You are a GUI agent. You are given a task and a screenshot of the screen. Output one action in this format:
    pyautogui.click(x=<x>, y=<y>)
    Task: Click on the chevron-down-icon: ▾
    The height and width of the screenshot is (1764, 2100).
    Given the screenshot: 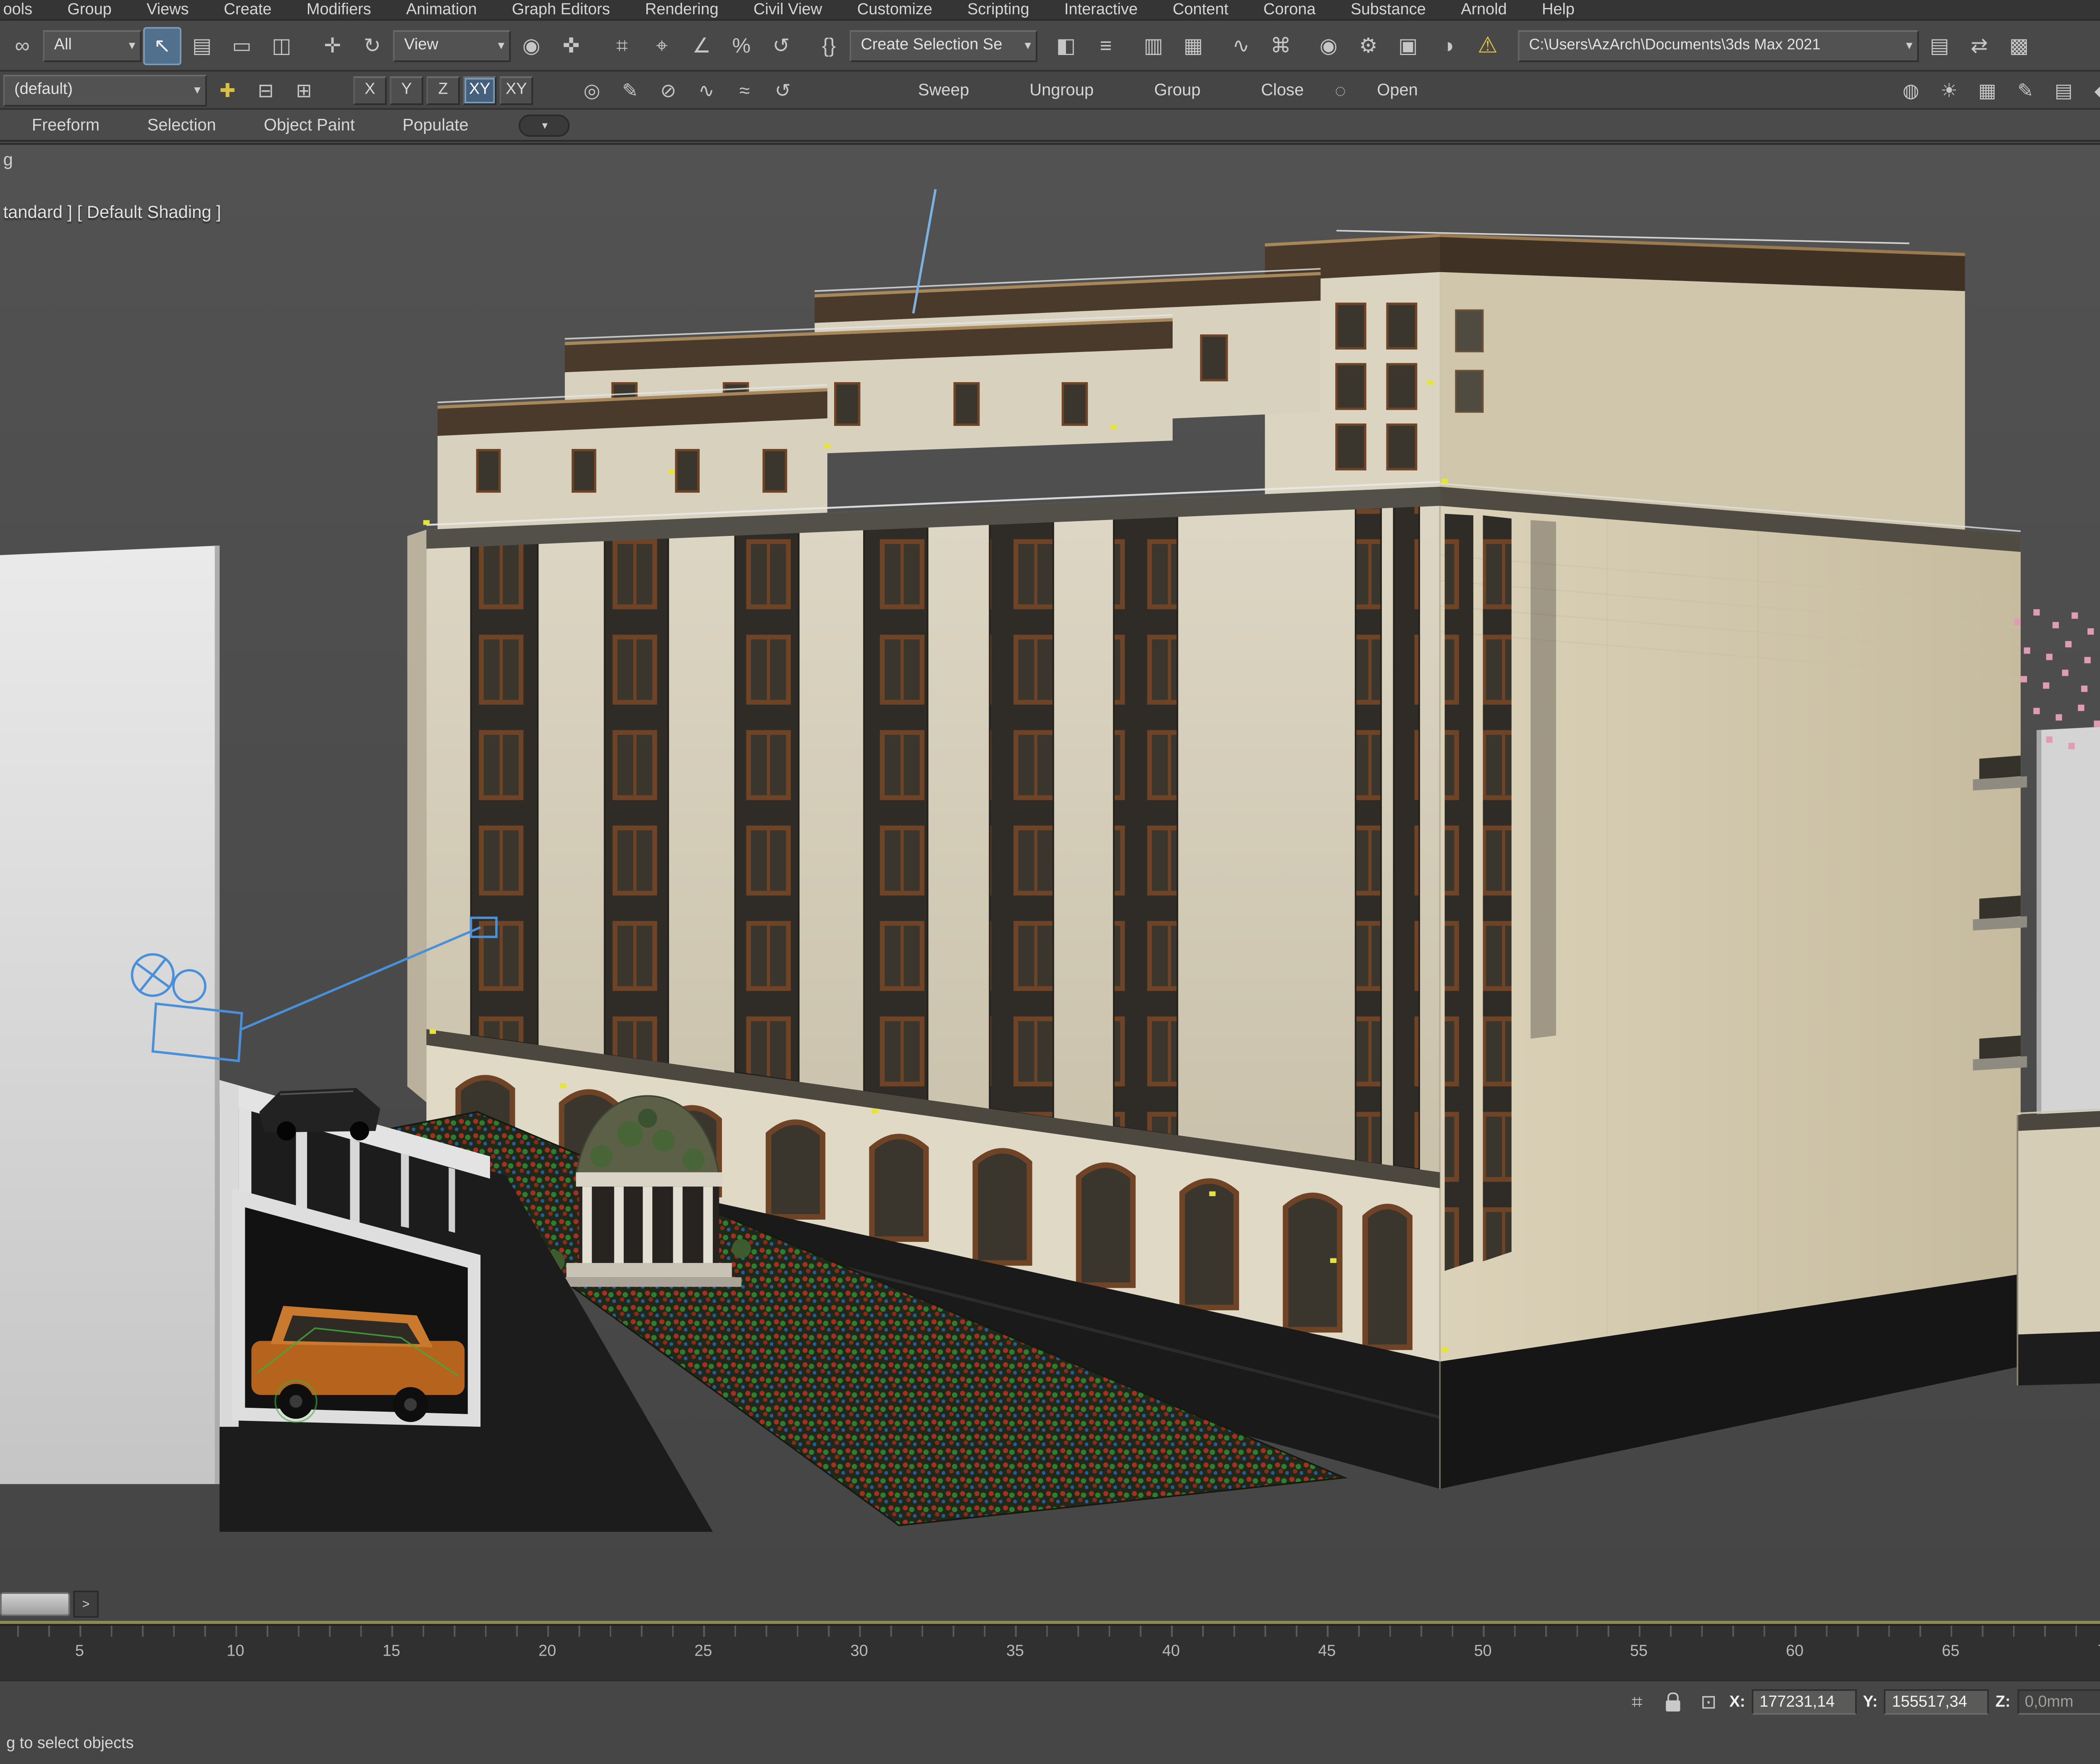 What is the action you would take?
    pyautogui.click(x=1027, y=45)
    